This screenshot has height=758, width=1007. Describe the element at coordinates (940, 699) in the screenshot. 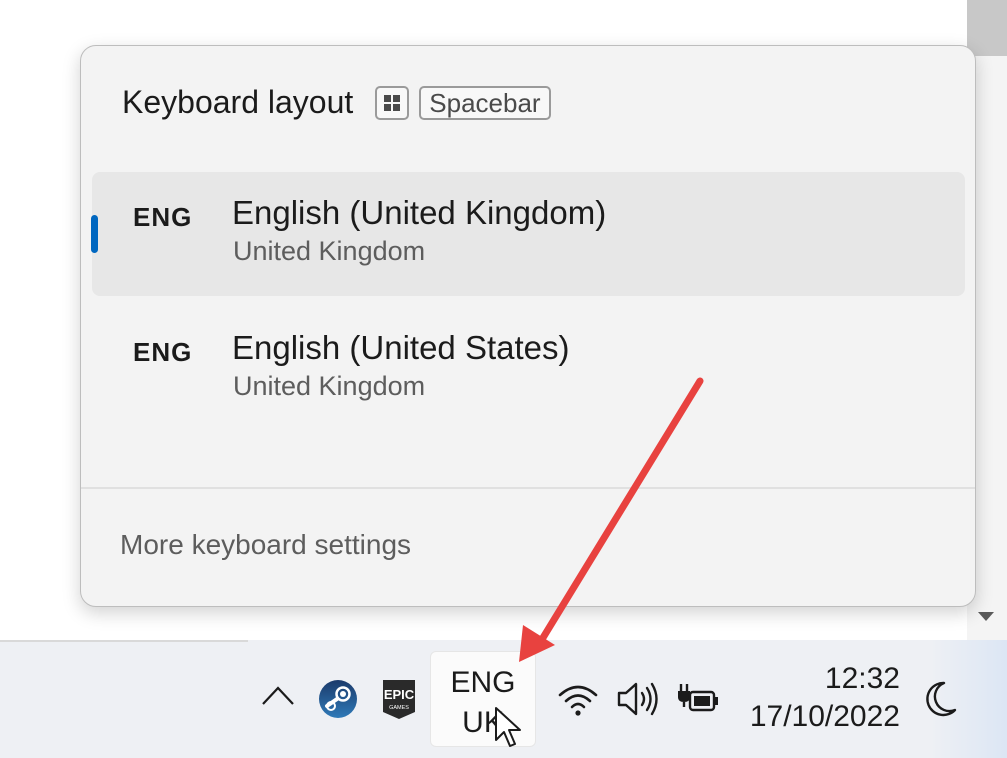

I see `moon-icon` at that location.